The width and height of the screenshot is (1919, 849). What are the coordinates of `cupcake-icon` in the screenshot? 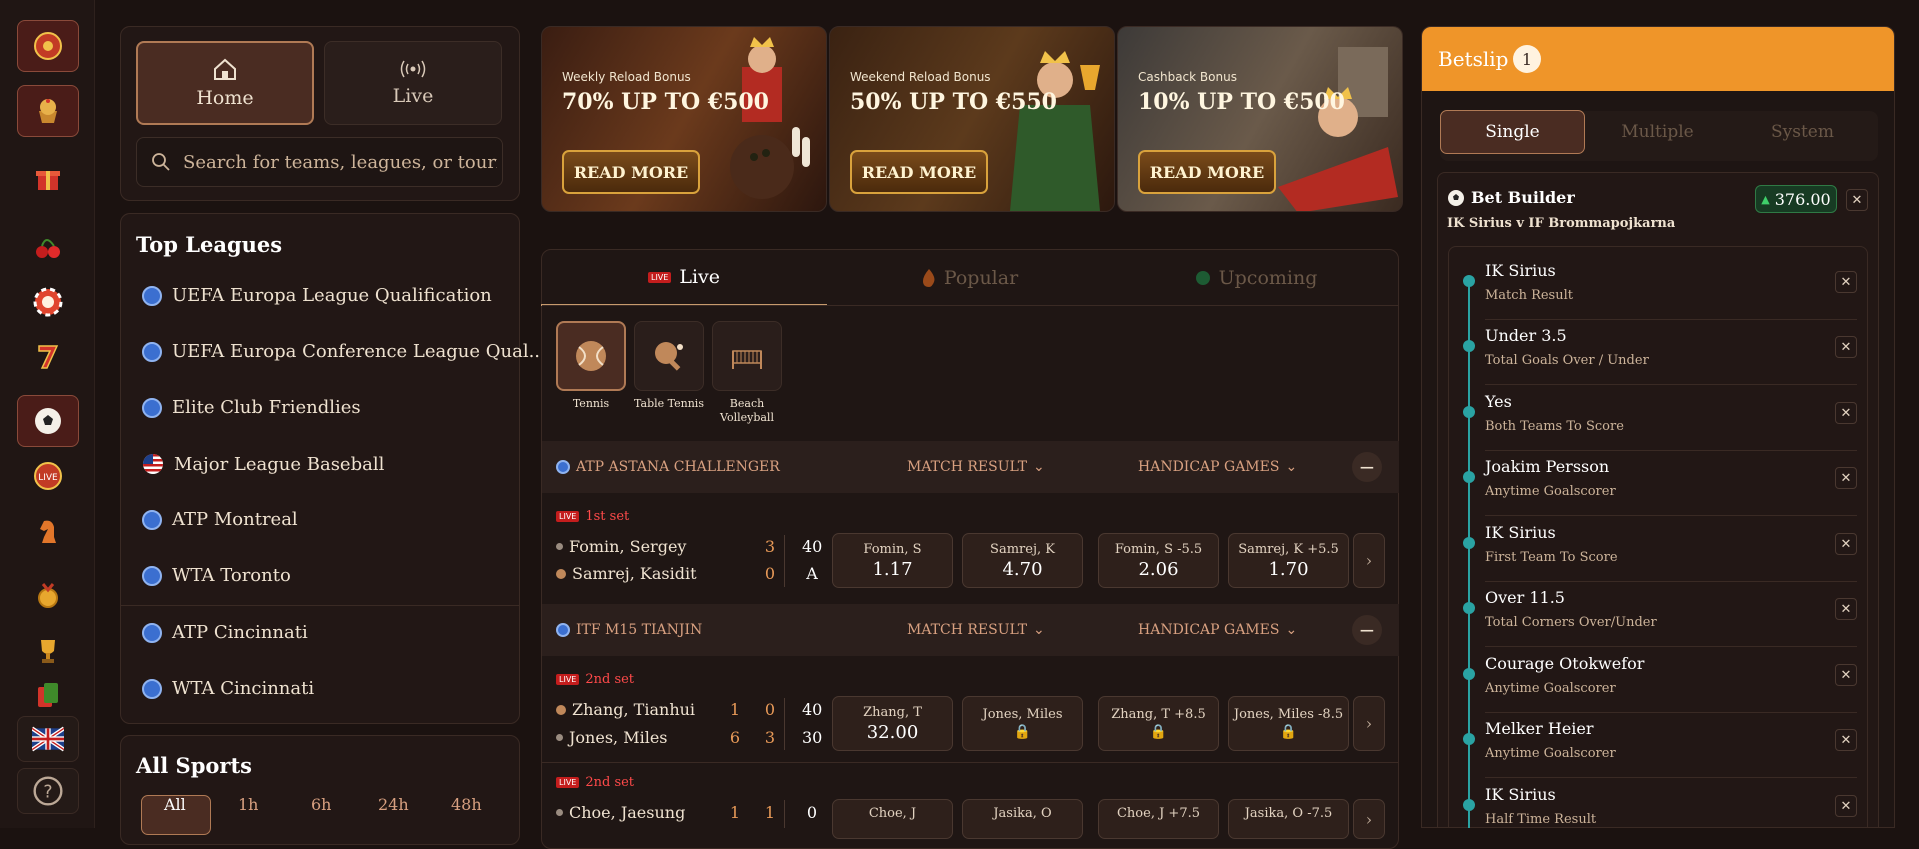 It's located at (48, 111).